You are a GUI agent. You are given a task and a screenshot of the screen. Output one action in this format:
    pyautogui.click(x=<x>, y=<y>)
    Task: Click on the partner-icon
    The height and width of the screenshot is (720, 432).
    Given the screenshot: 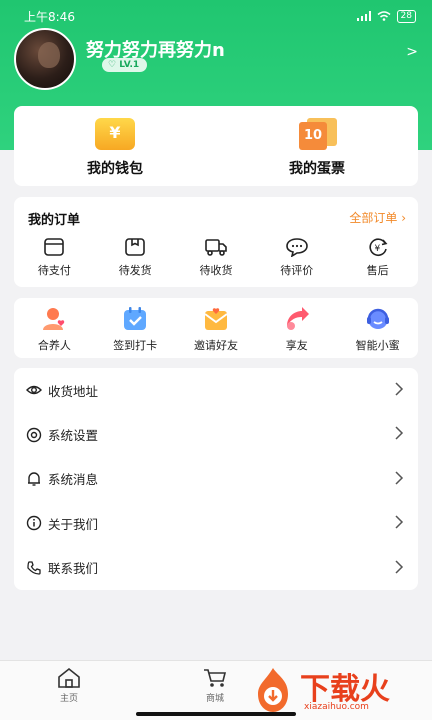 What is the action you would take?
    pyautogui.click(x=54, y=319)
    